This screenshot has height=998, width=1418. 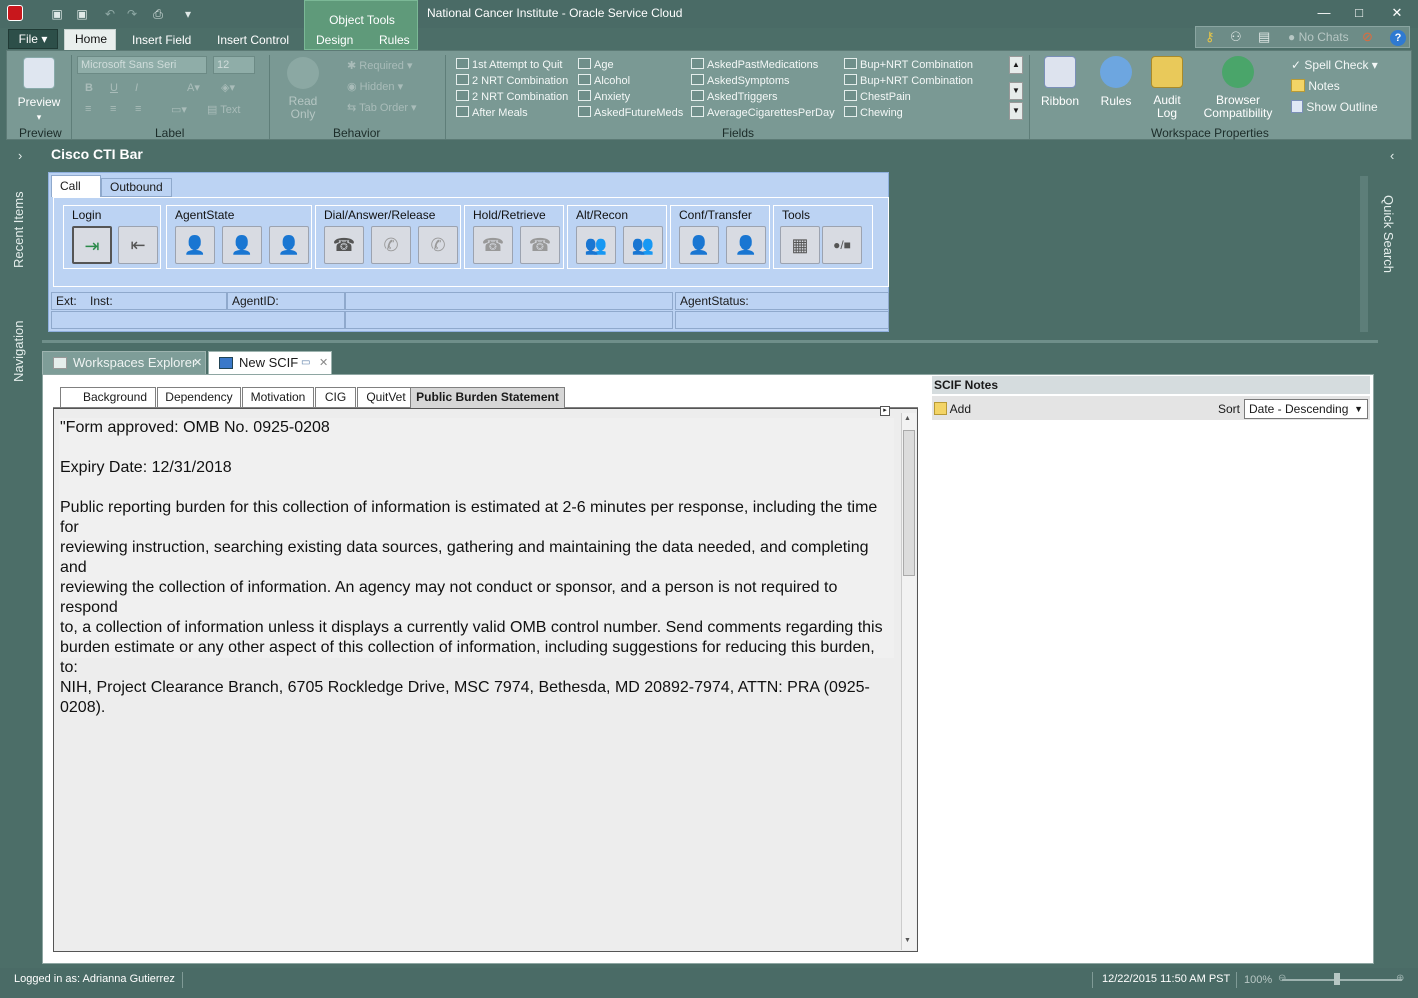 What do you see at coordinates (1016, 65) in the screenshot?
I see `fields-scroll-up-icon: ▲` at bounding box center [1016, 65].